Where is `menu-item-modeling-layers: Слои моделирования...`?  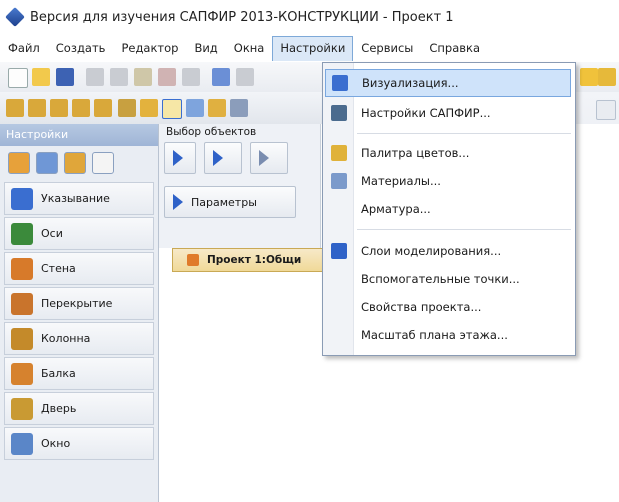
menu-item-modeling-layers: Слои моделирования... is located at coordinates (448, 251).